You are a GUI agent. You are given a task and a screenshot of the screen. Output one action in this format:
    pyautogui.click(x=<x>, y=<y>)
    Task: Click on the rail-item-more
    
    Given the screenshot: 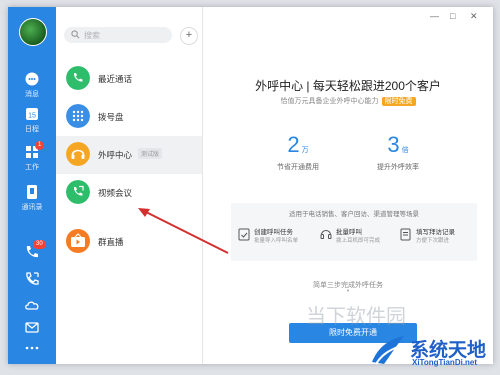 What is the action you would take?
    pyautogui.click(x=32, y=348)
    